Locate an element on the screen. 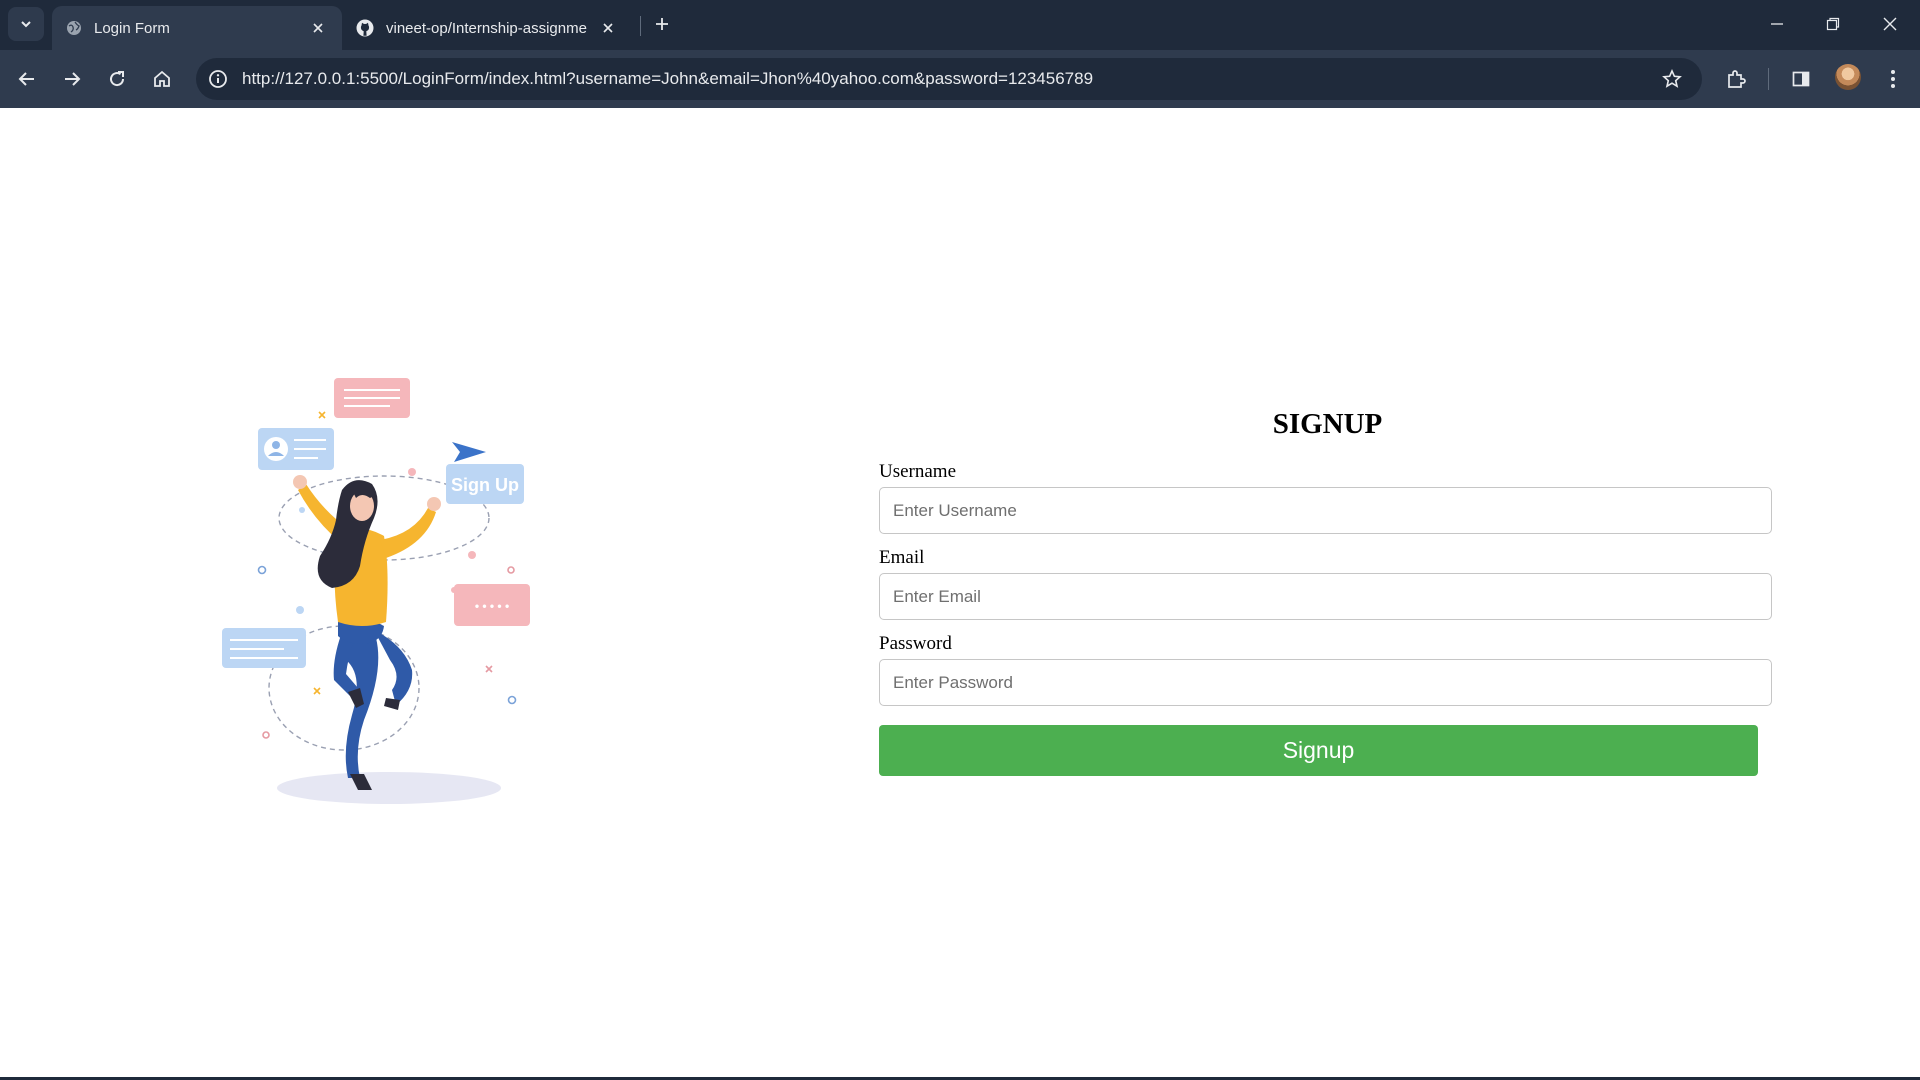 The width and height of the screenshot is (1920, 1080). profile-avatar is located at coordinates (1848, 77).